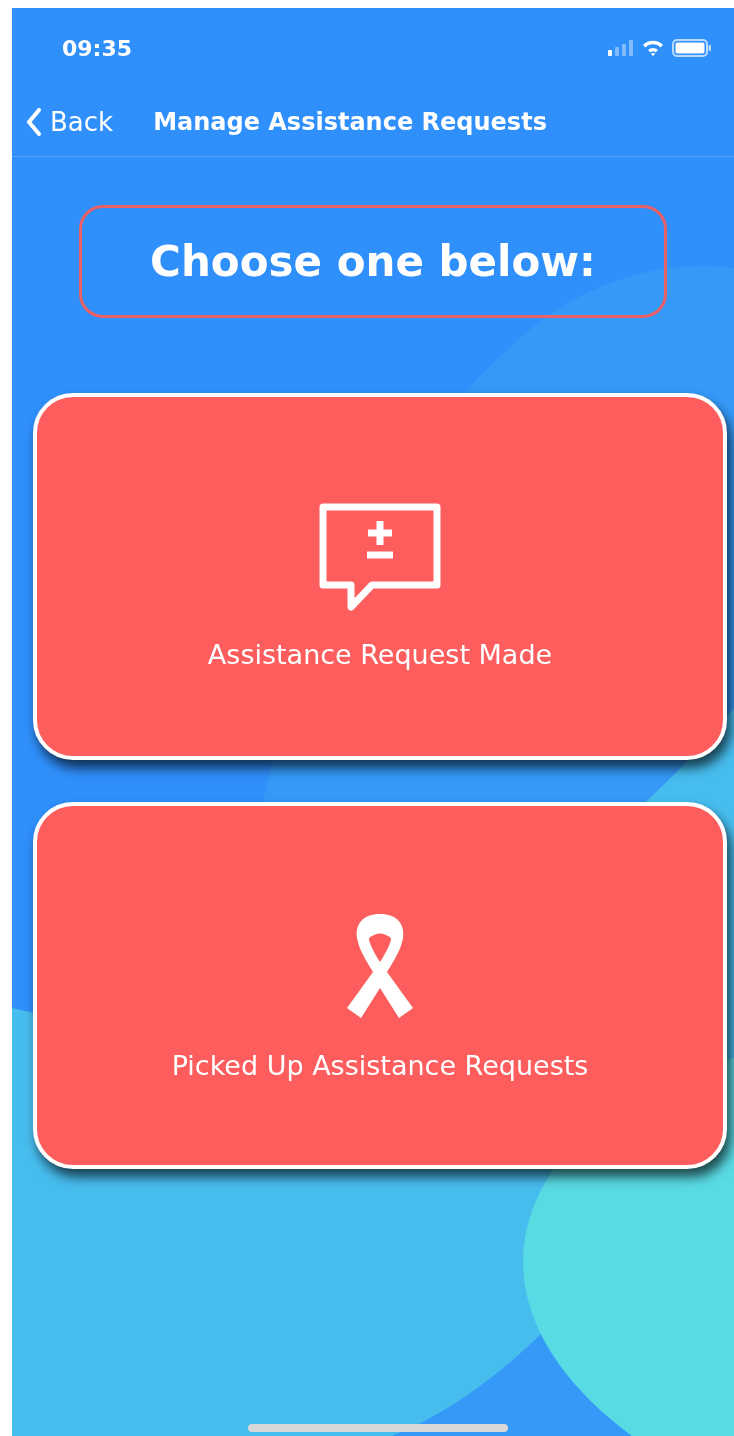 Image resolution: width=734 pixels, height=1436 pixels. Describe the element at coordinates (692, 48) in the screenshot. I see `battery-icon` at that location.